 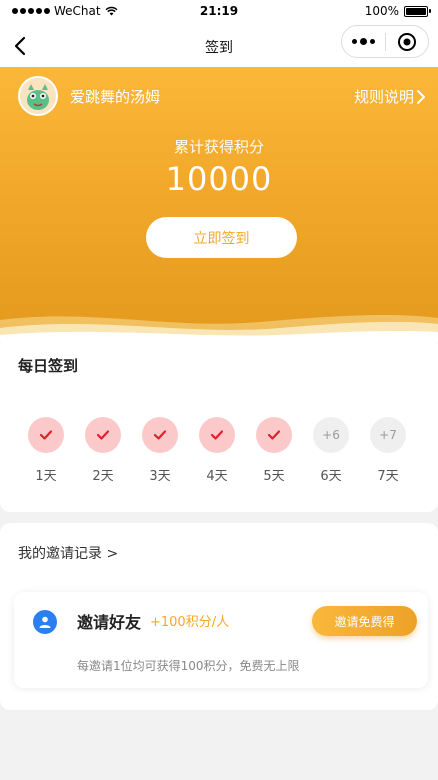 What do you see at coordinates (421, 96) in the screenshot?
I see `chevron-right-icon` at bounding box center [421, 96].